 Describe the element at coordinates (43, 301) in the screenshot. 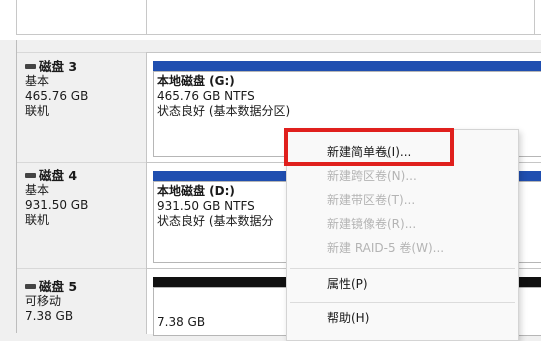

I see `disk-type: 可移动` at that location.